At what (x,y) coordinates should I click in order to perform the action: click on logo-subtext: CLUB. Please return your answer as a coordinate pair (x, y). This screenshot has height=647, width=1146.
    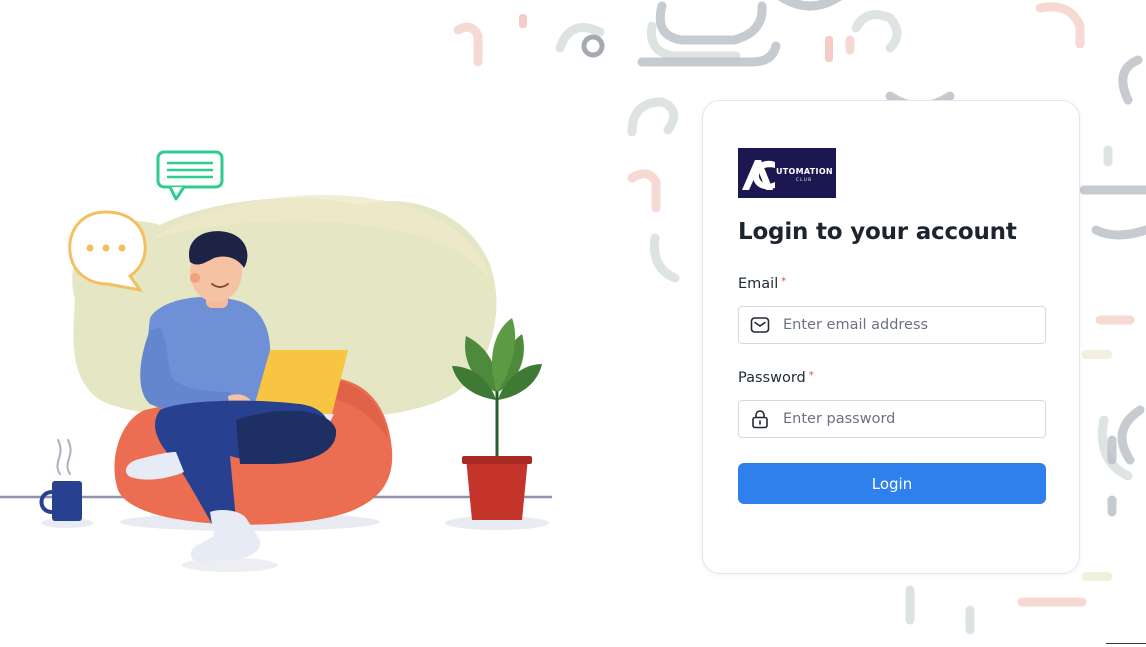
    Looking at the image, I should click on (804, 179).